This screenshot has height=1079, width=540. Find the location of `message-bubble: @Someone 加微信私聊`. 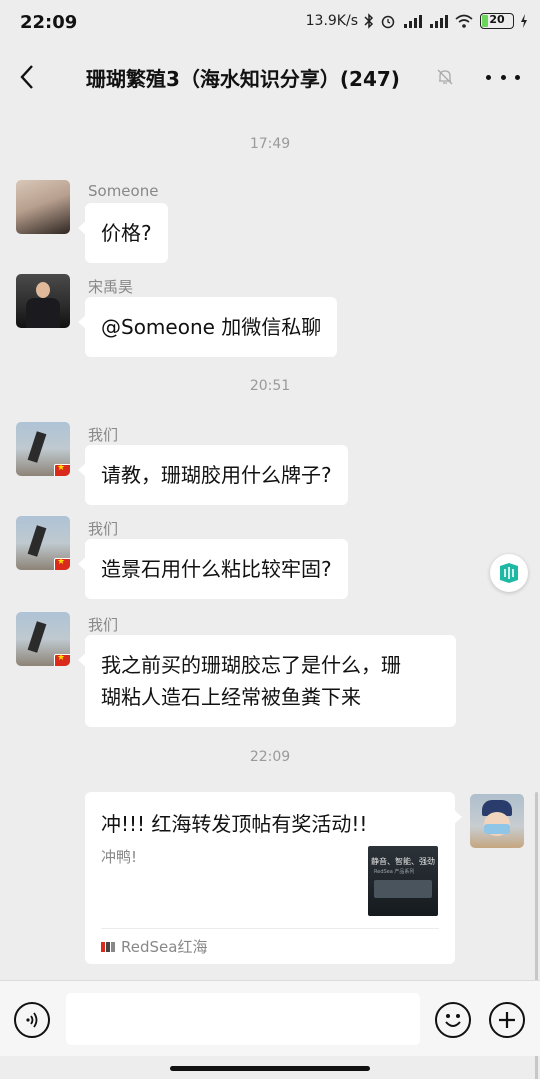

message-bubble: @Someone 加微信私聊 is located at coordinates (207, 327).